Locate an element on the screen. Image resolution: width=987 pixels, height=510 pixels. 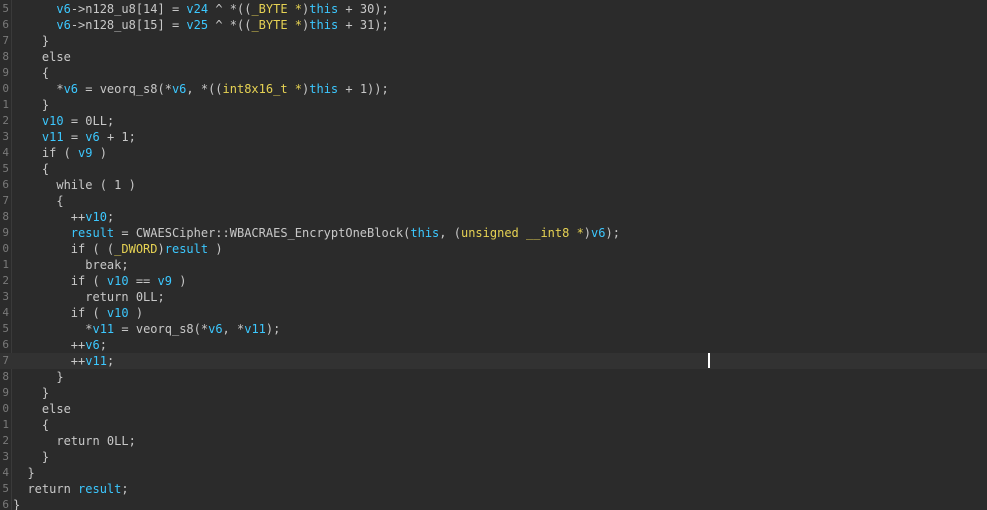
code-line: 4 } is located at coordinates (493, 473).